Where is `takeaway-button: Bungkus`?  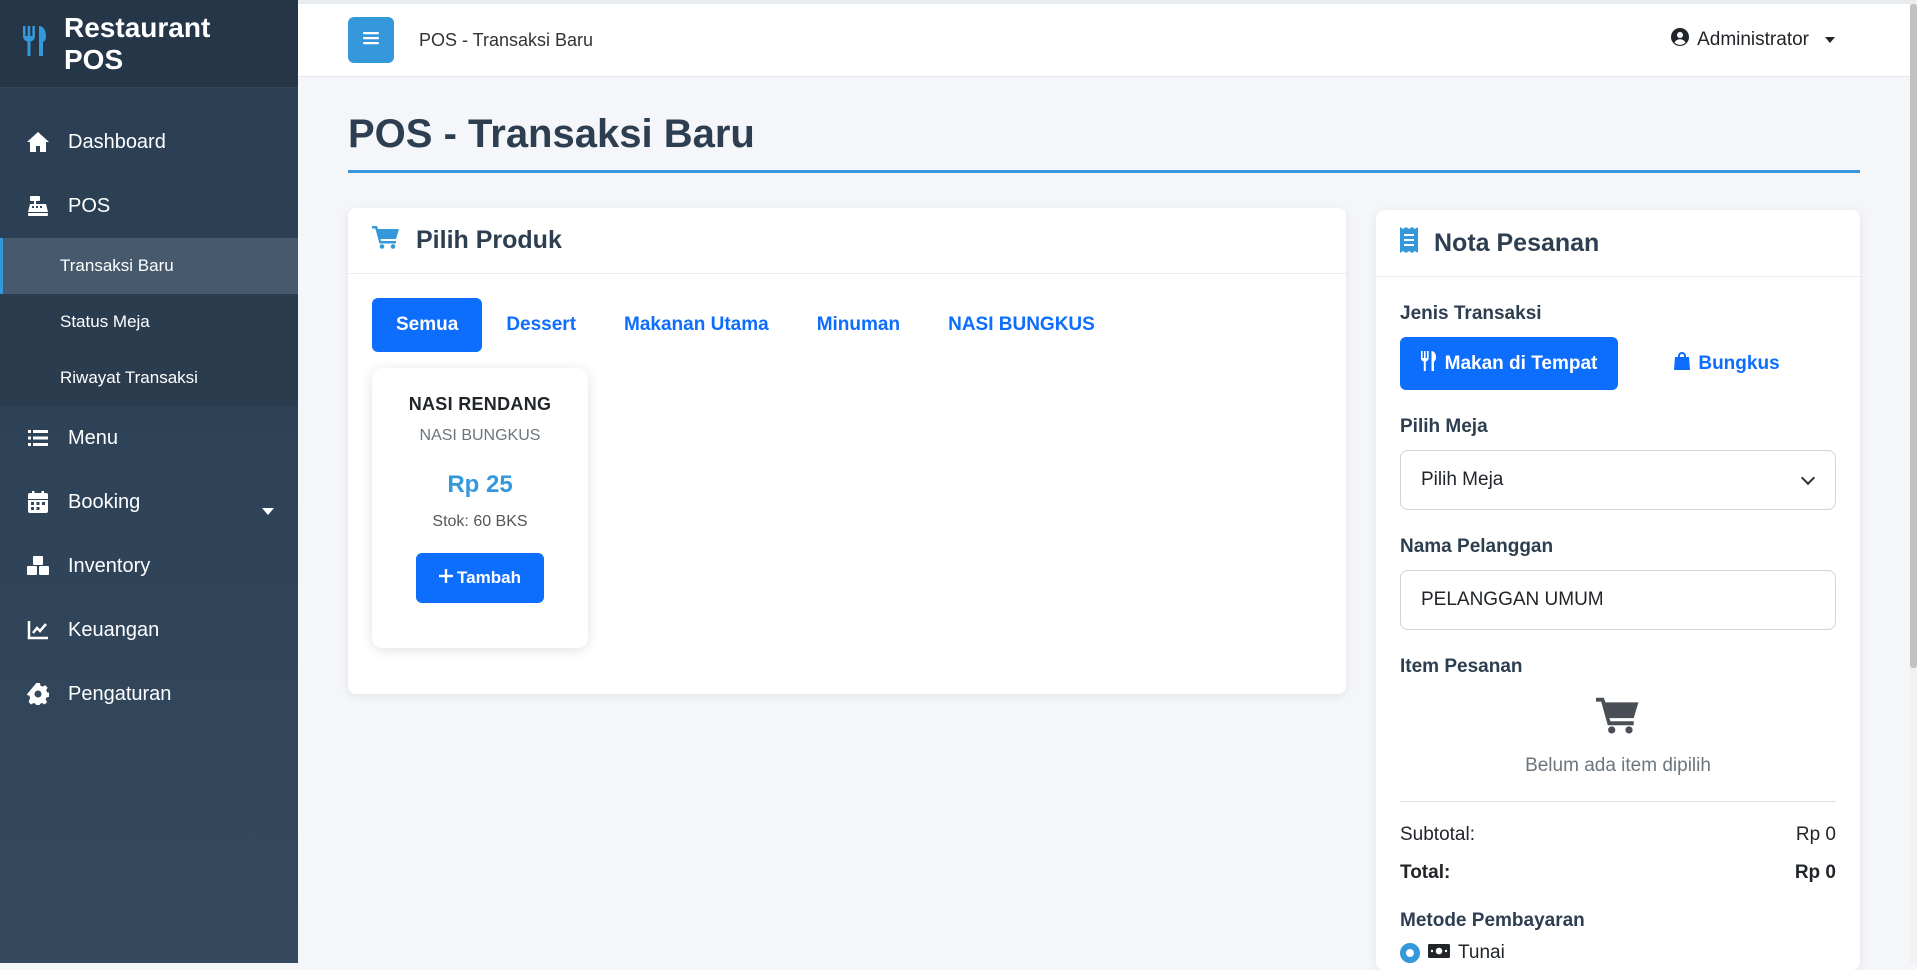
takeaway-button: Bungkus is located at coordinates (1727, 363).